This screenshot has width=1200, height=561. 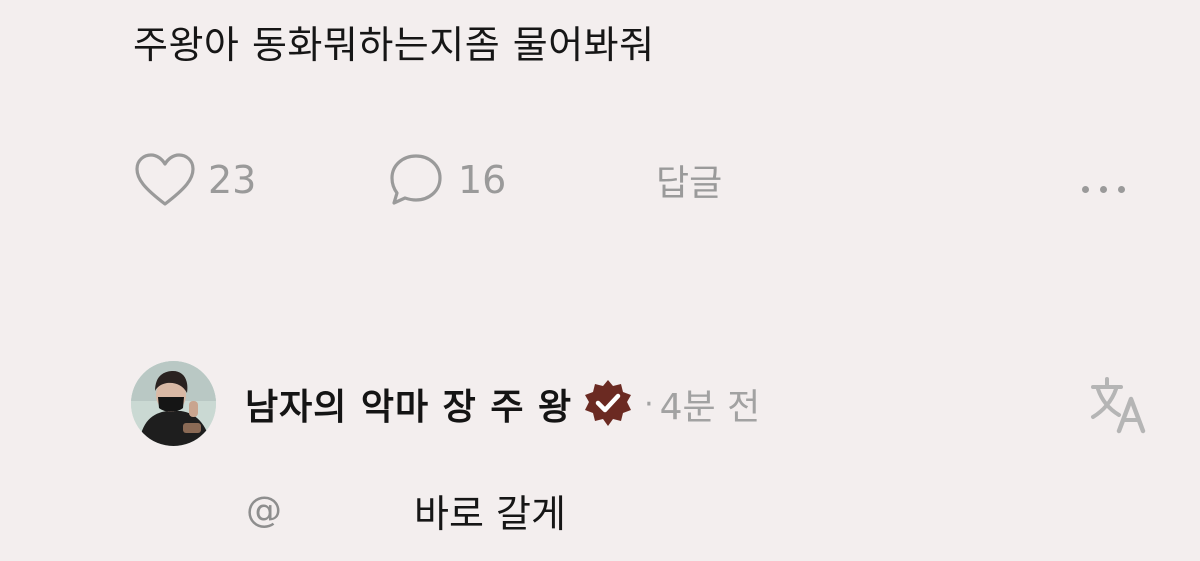 I want to click on avatar, so click(x=173, y=403).